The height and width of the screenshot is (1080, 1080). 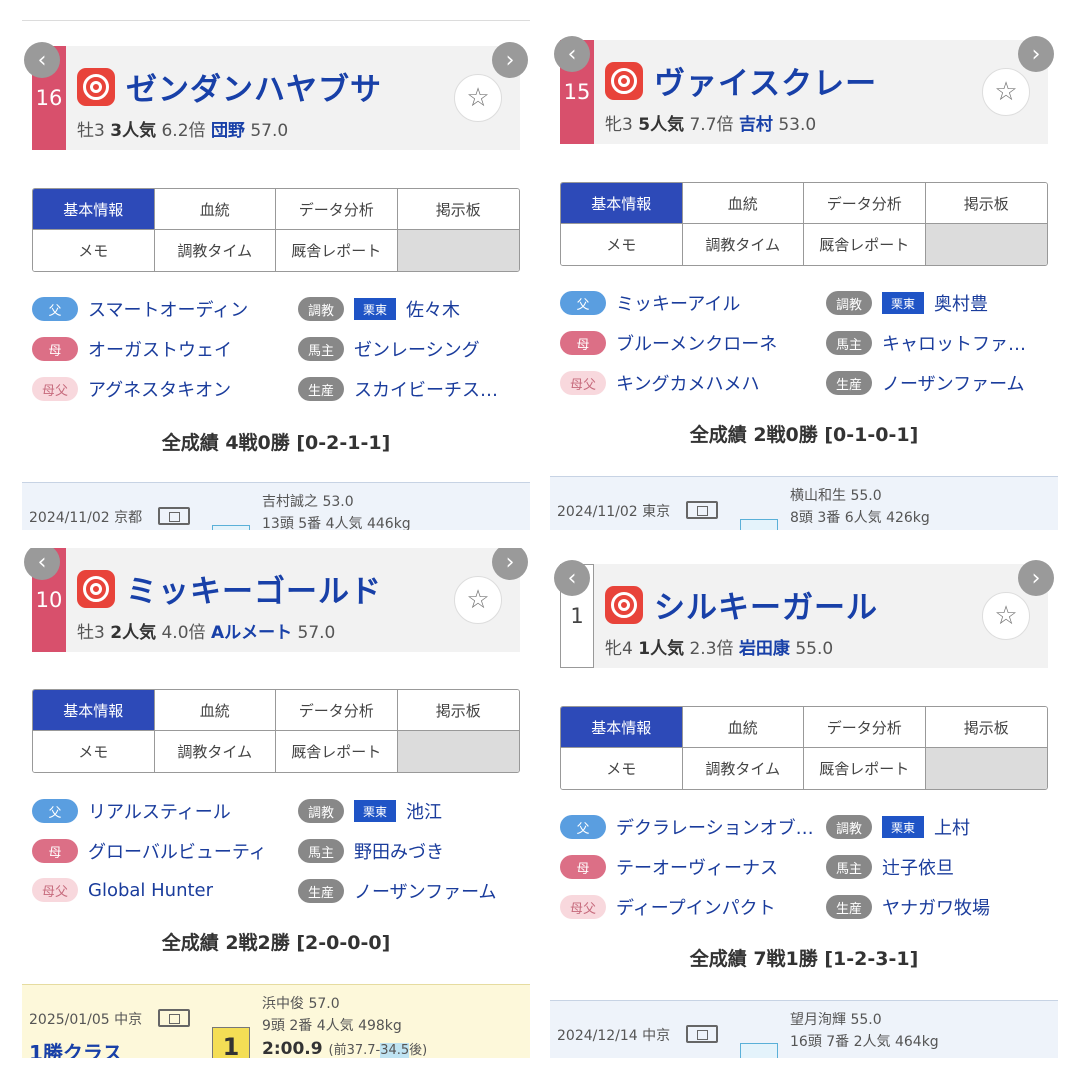 I want to click on trainer-name: 池江, so click(x=424, y=811).